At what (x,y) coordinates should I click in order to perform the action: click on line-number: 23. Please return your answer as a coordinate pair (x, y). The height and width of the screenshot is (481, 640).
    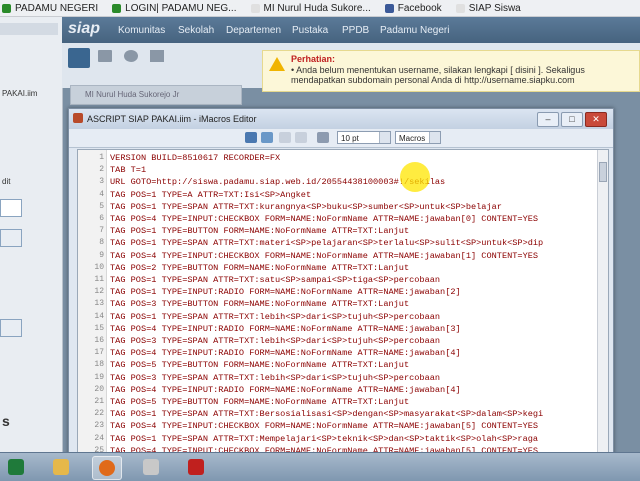
    Looking at the image, I should click on (99, 426).